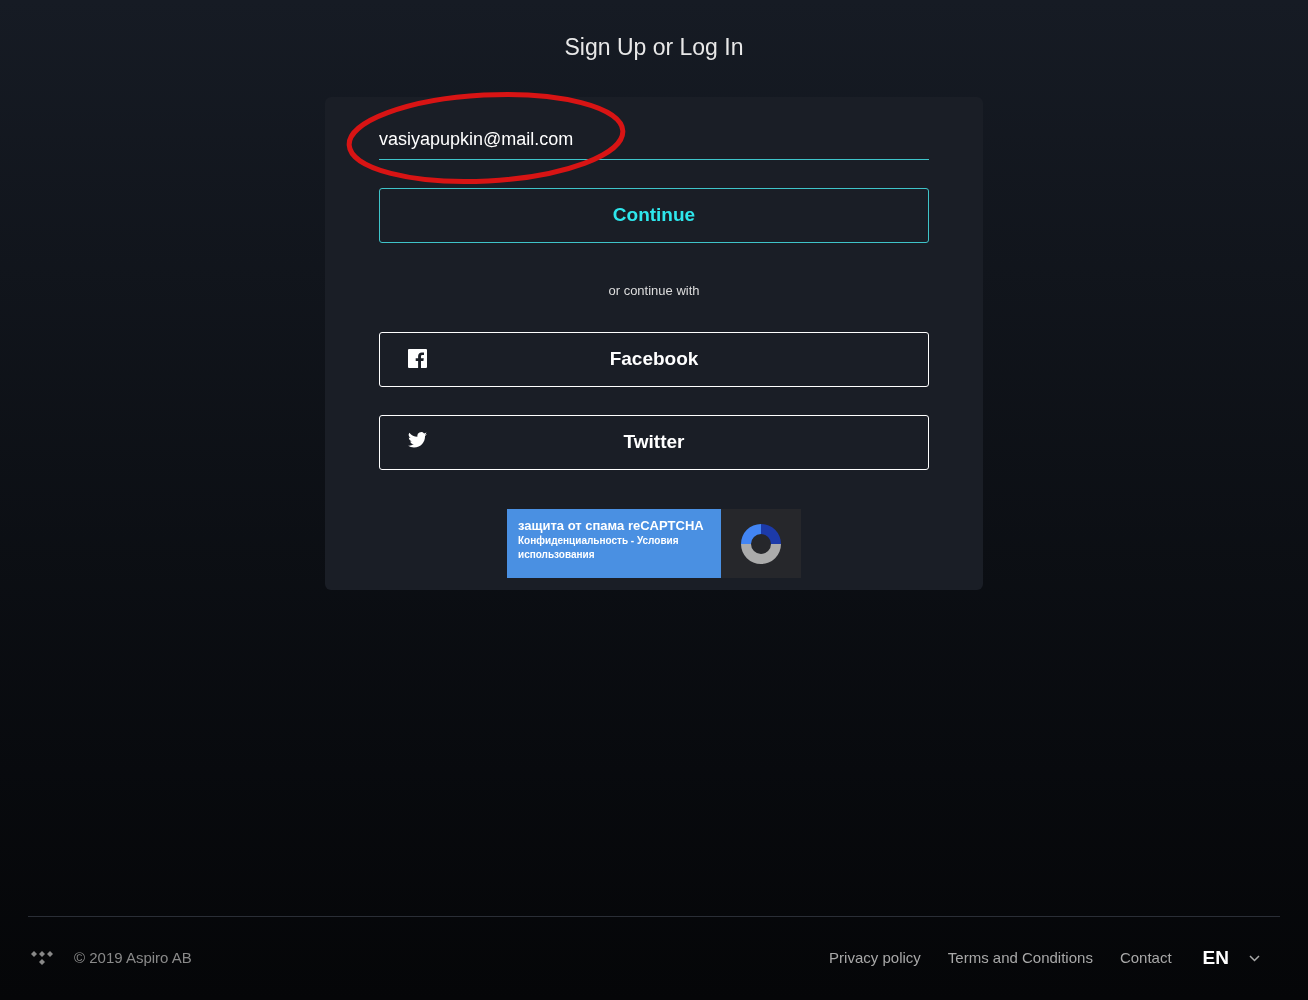  I want to click on footer-link: Terms and Conditions, so click(1020, 958).